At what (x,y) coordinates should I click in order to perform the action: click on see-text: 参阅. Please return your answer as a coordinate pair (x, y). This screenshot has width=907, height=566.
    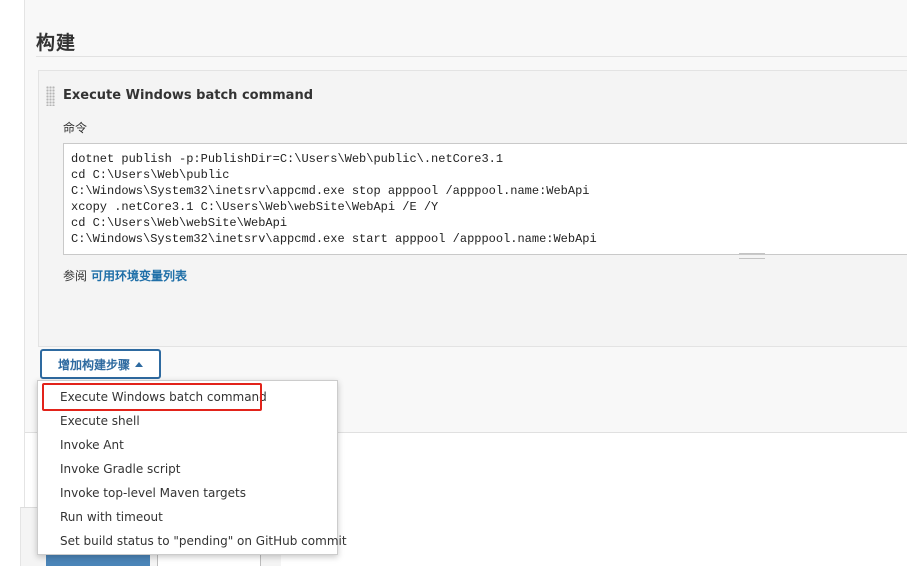
    Looking at the image, I should click on (75, 276).